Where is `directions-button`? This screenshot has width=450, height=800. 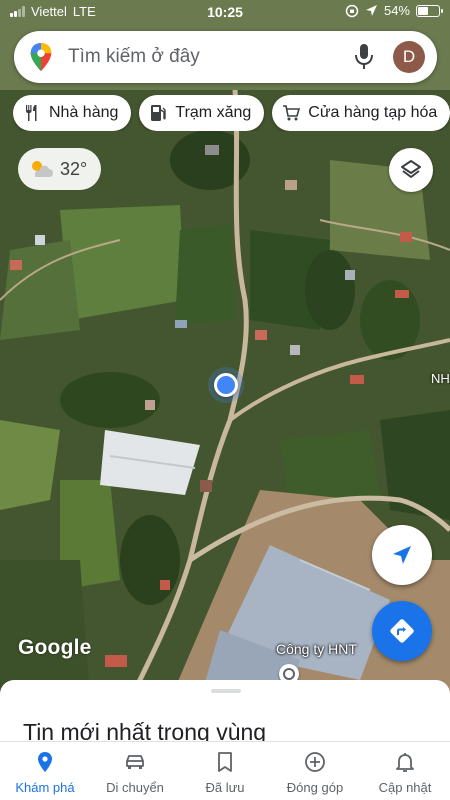 directions-button is located at coordinates (402, 631).